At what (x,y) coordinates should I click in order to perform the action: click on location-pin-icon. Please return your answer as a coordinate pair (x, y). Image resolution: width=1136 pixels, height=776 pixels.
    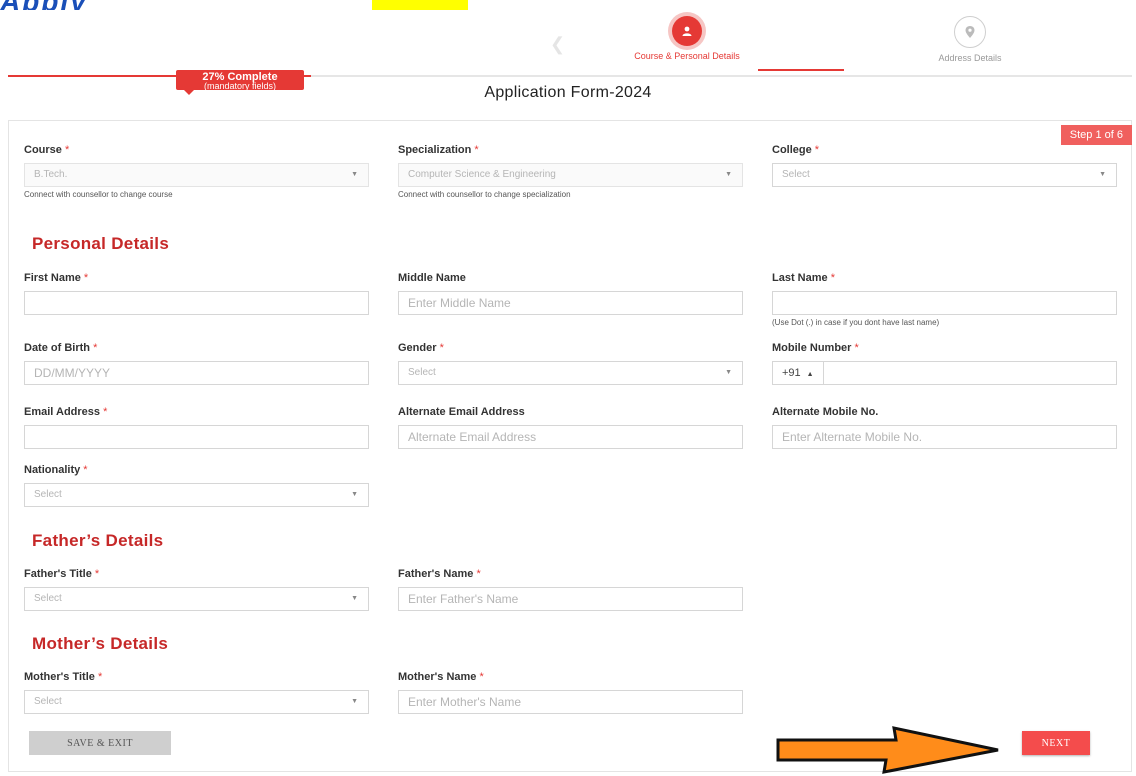
    Looking at the image, I should click on (970, 32).